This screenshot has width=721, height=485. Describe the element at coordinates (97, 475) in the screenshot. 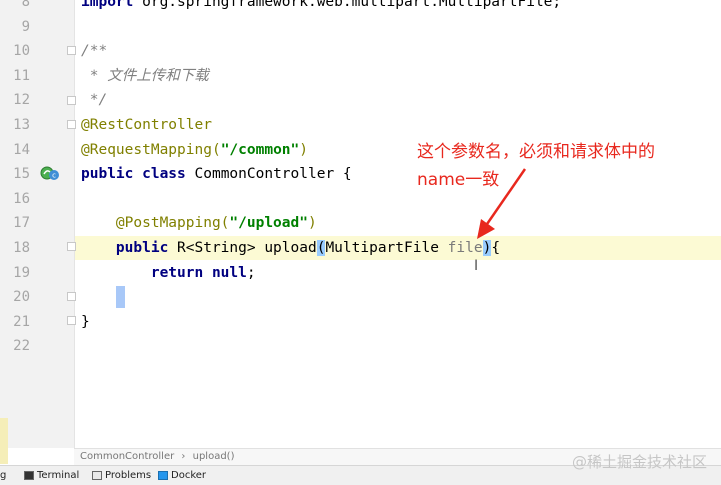

I see `problems-icon` at that location.